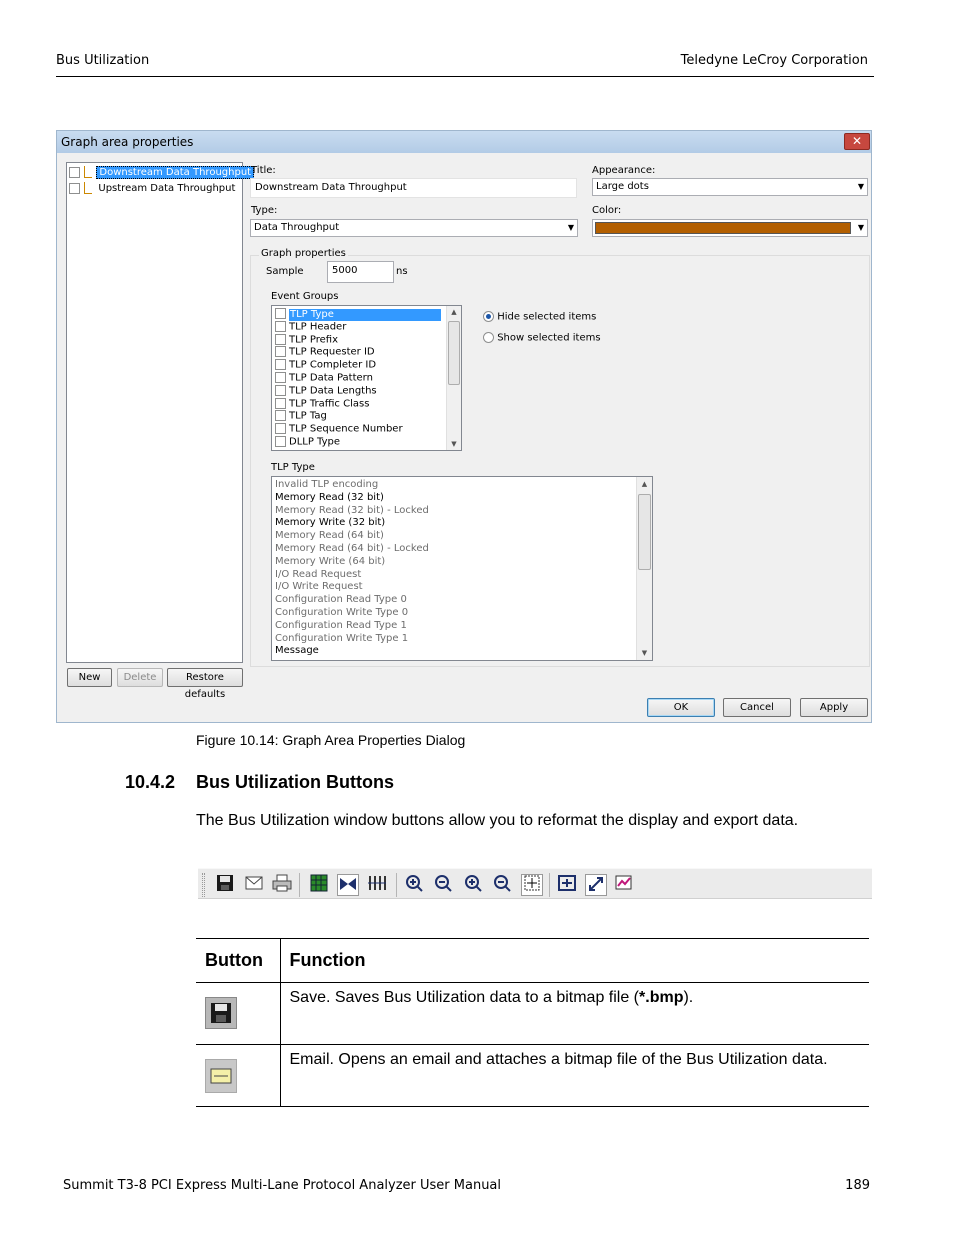  I want to click on graph-line-icon, so click(88, 172).